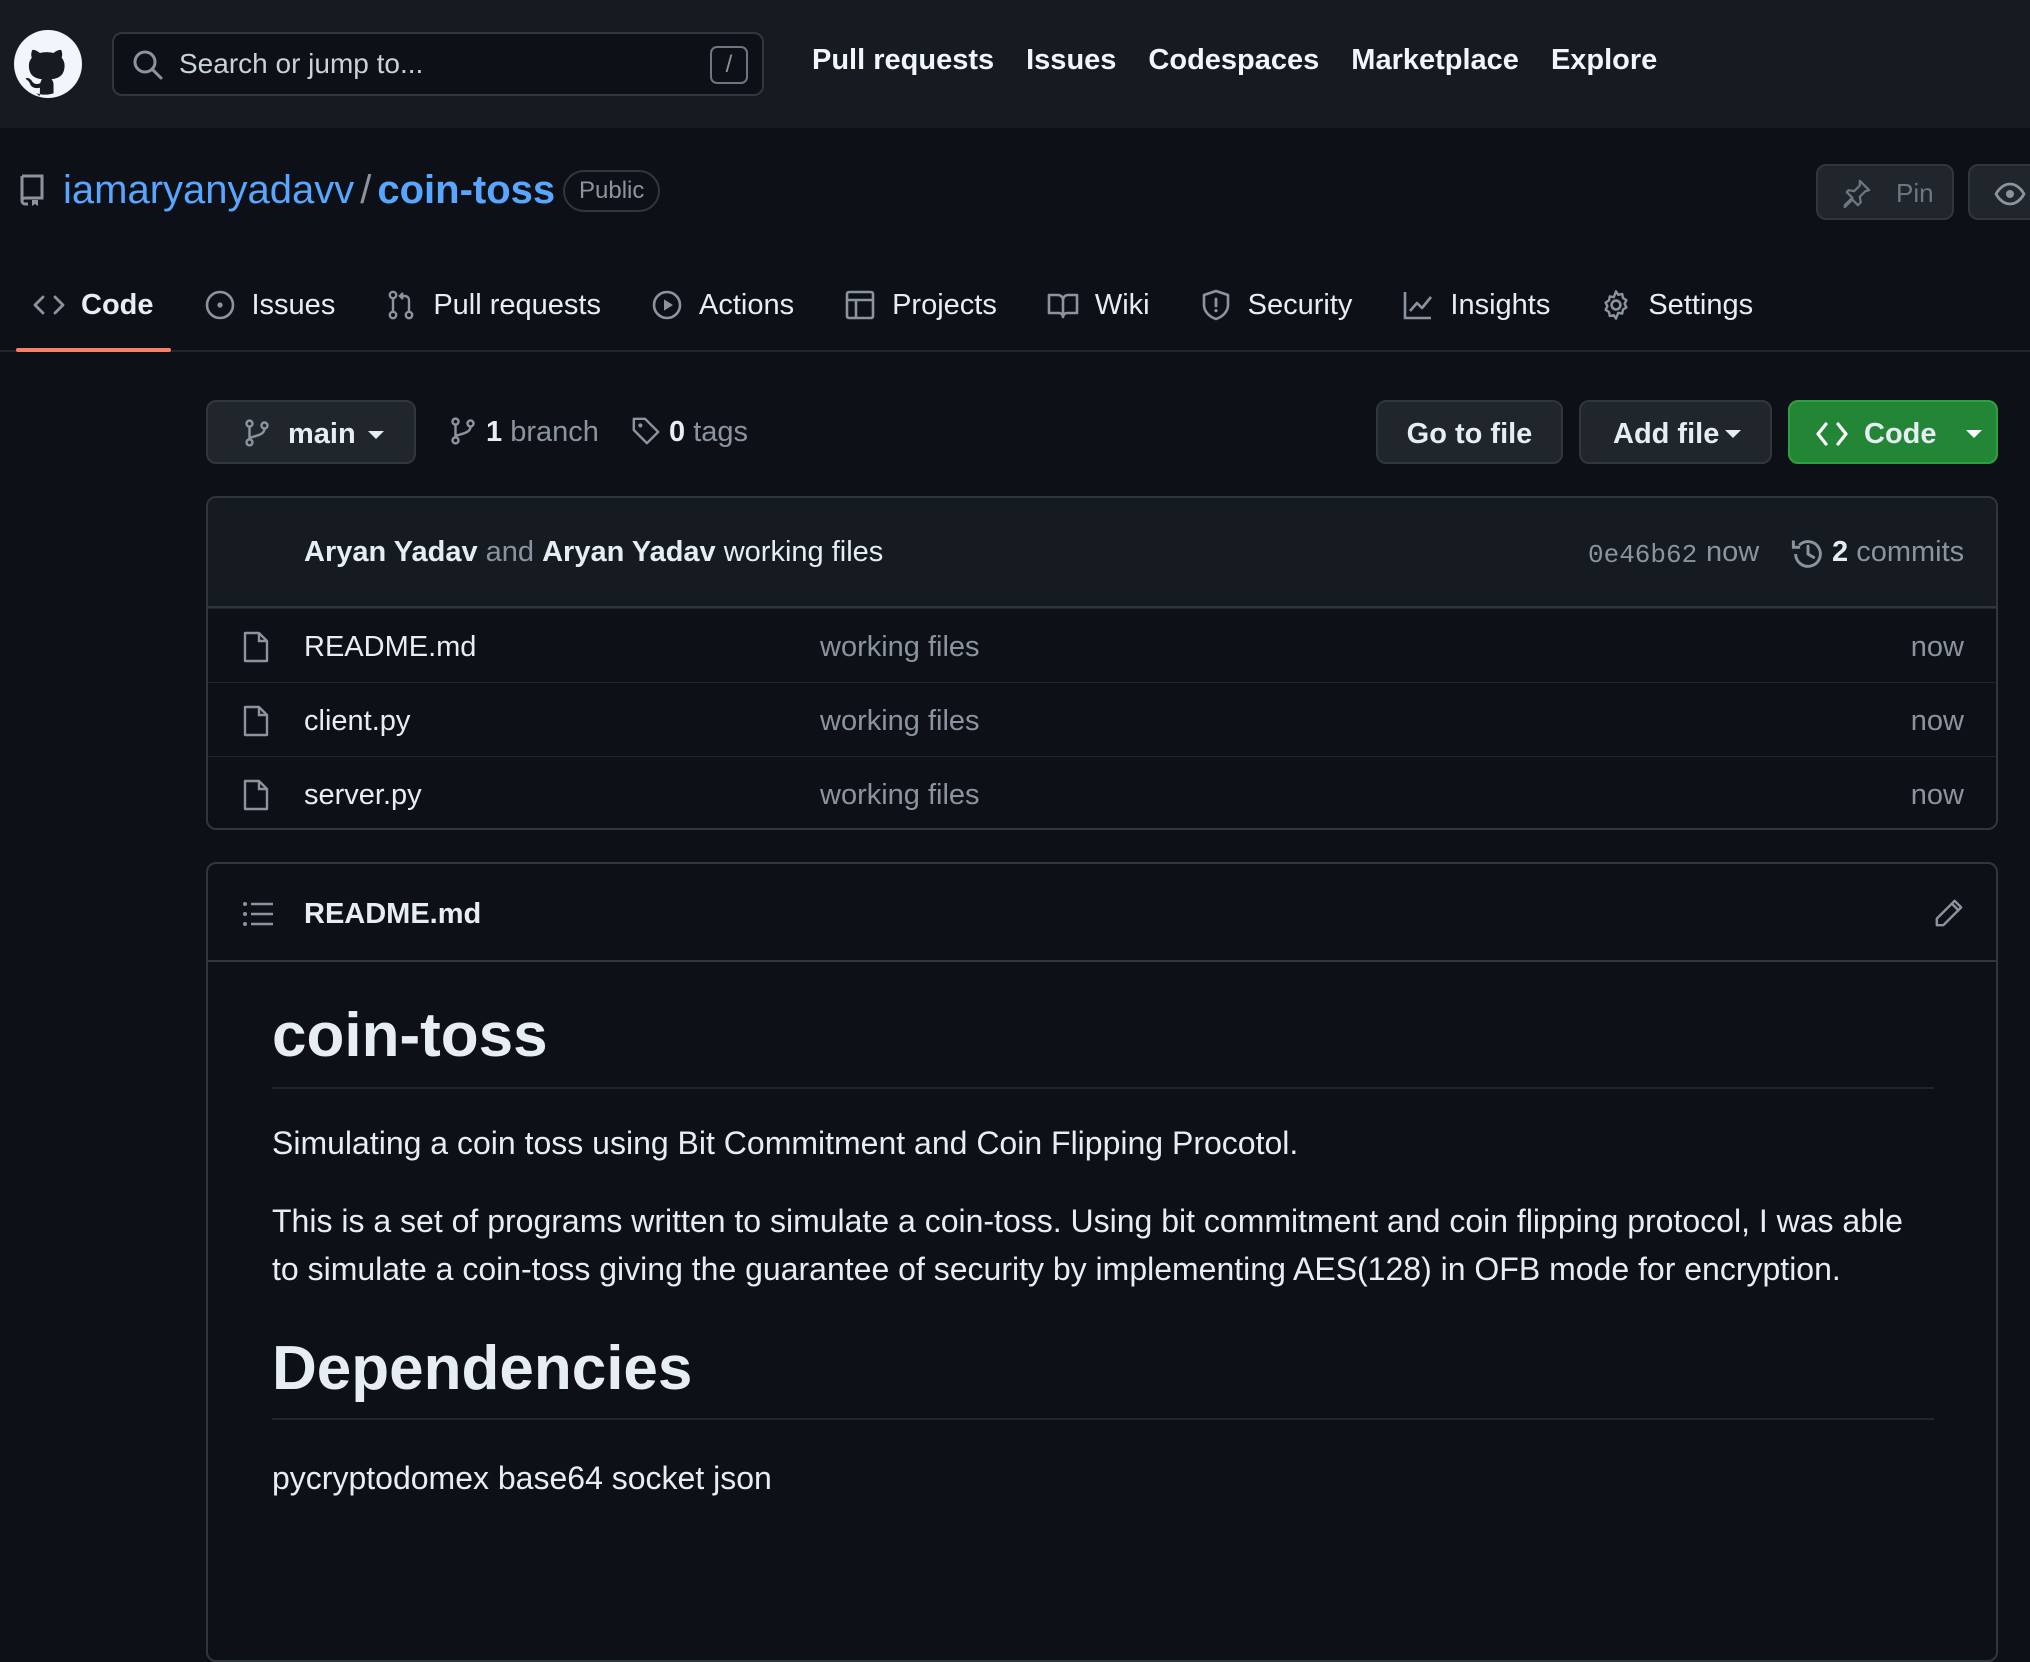 This screenshot has width=2030, height=1662. What do you see at coordinates (1604, 60) in the screenshot?
I see `nav-explore: Explore` at bounding box center [1604, 60].